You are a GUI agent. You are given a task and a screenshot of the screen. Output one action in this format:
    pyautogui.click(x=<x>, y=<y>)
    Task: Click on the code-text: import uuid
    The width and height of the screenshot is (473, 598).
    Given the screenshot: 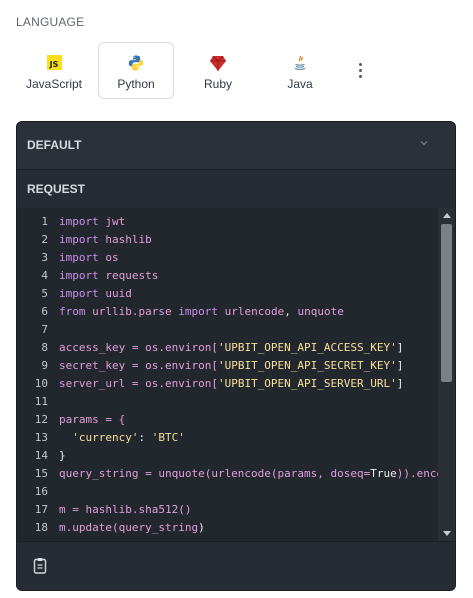 What is the action you would take?
    pyautogui.click(x=95, y=293)
    